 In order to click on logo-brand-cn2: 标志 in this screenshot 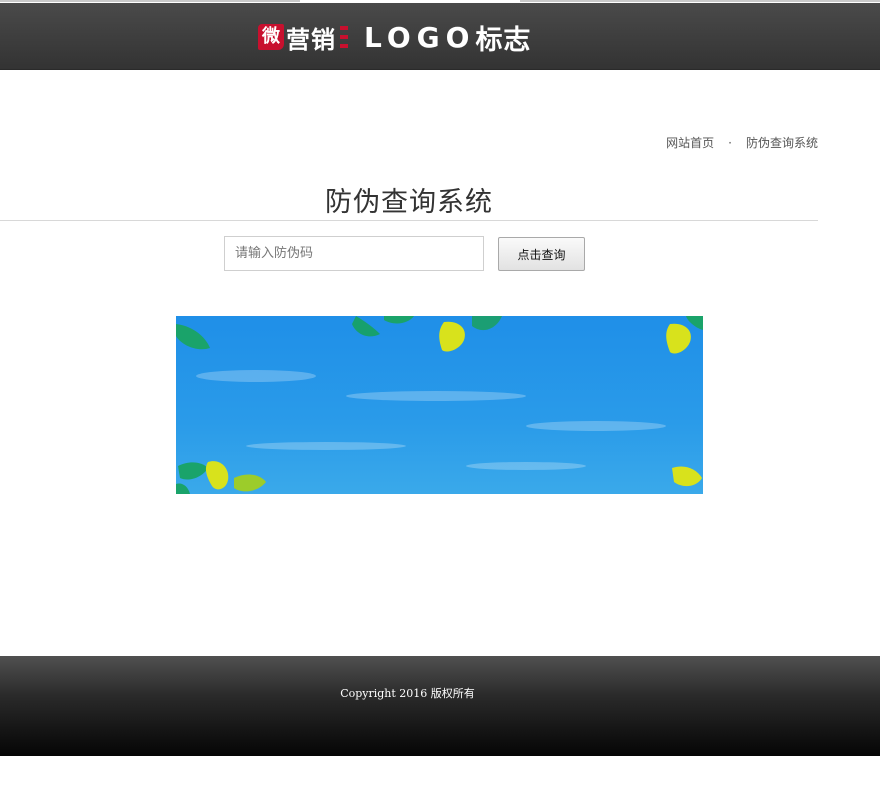, I will do `click(503, 40)`.